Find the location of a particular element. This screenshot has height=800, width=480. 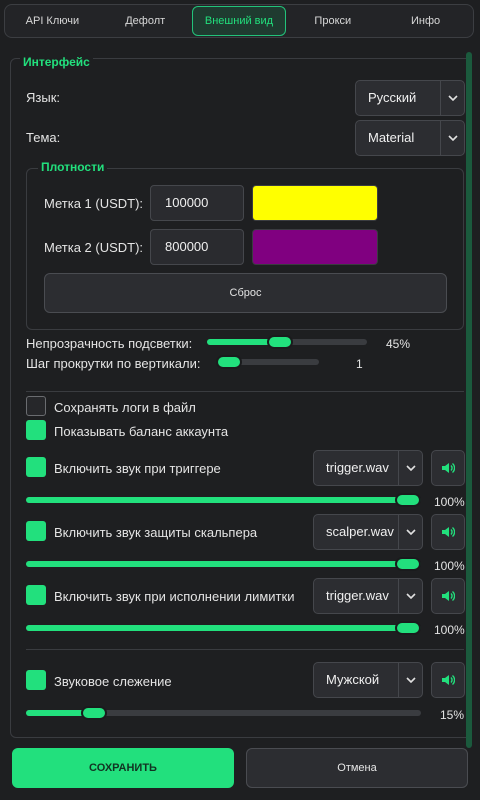

language-value: Русский is located at coordinates (392, 97).